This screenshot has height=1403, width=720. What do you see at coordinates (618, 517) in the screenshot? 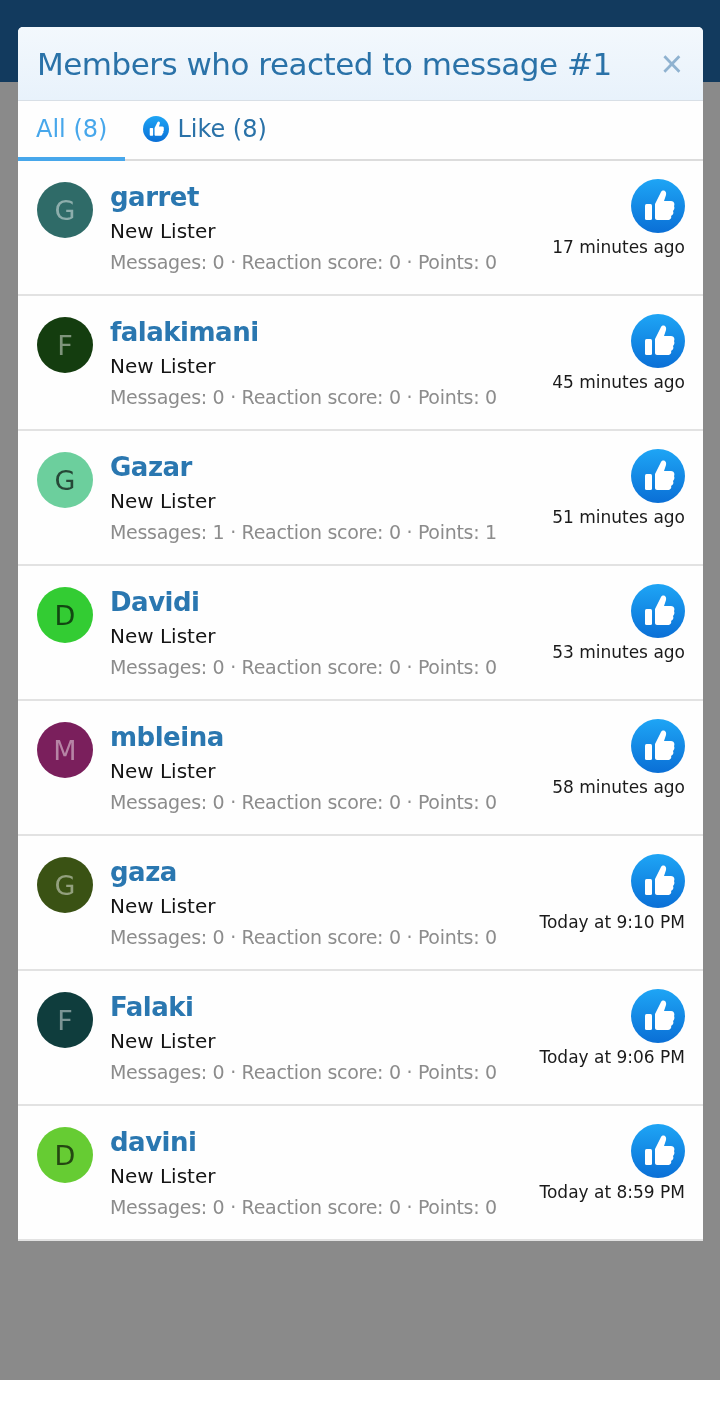
I see `reaction-time: 51 minutes ago` at bounding box center [618, 517].